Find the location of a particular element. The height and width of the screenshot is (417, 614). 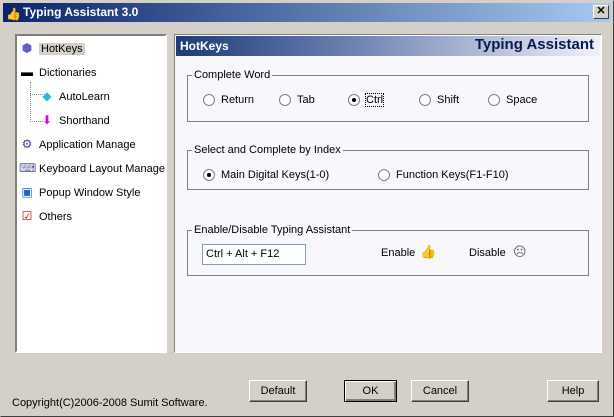

group-label: Complete Word is located at coordinates (232, 75).